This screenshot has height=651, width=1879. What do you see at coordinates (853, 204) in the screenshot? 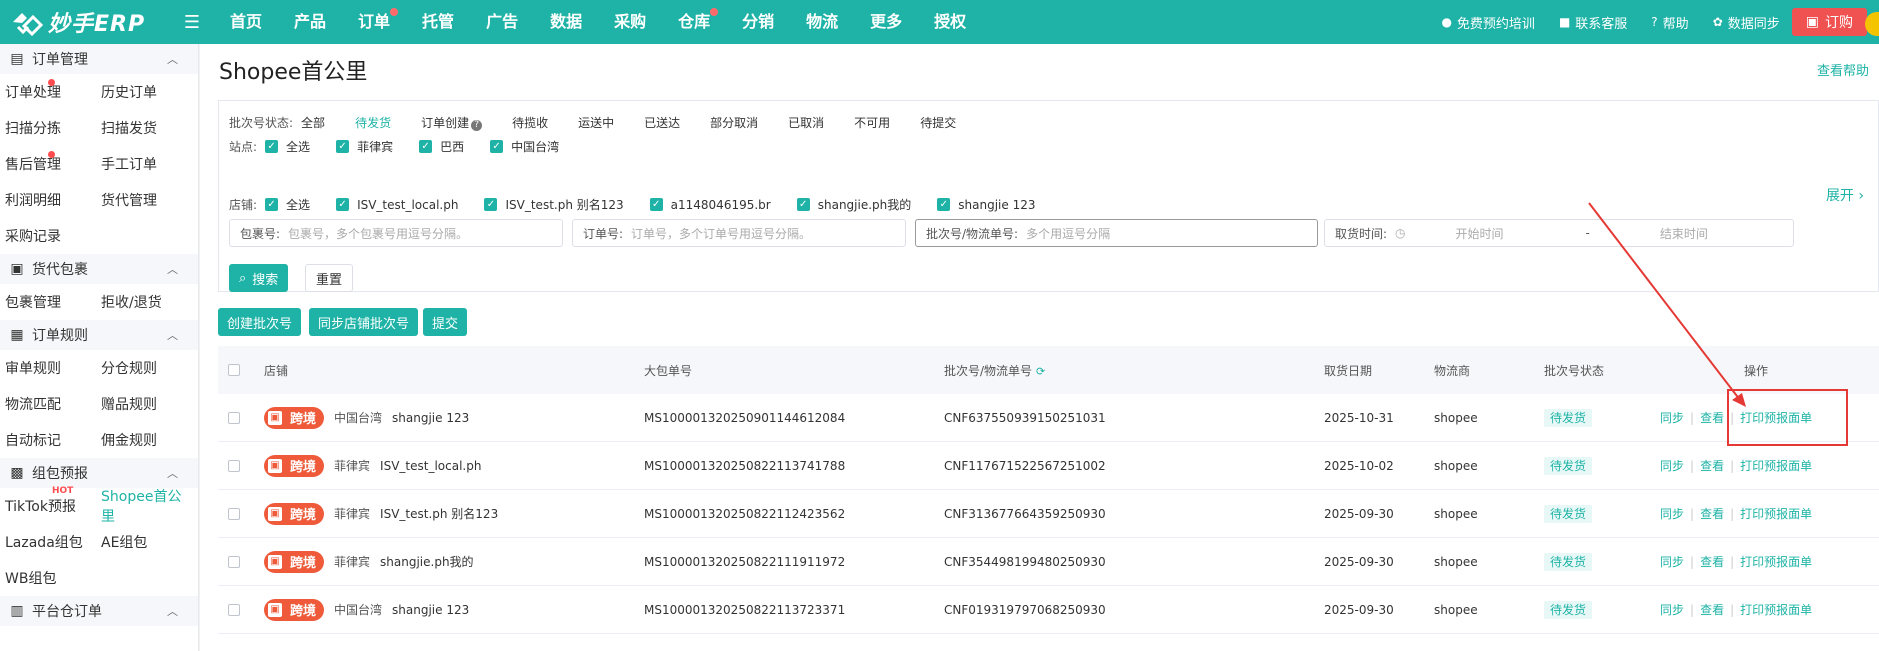
I see `checkbox-option: ✓ shangjie.ph我的` at bounding box center [853, 204].